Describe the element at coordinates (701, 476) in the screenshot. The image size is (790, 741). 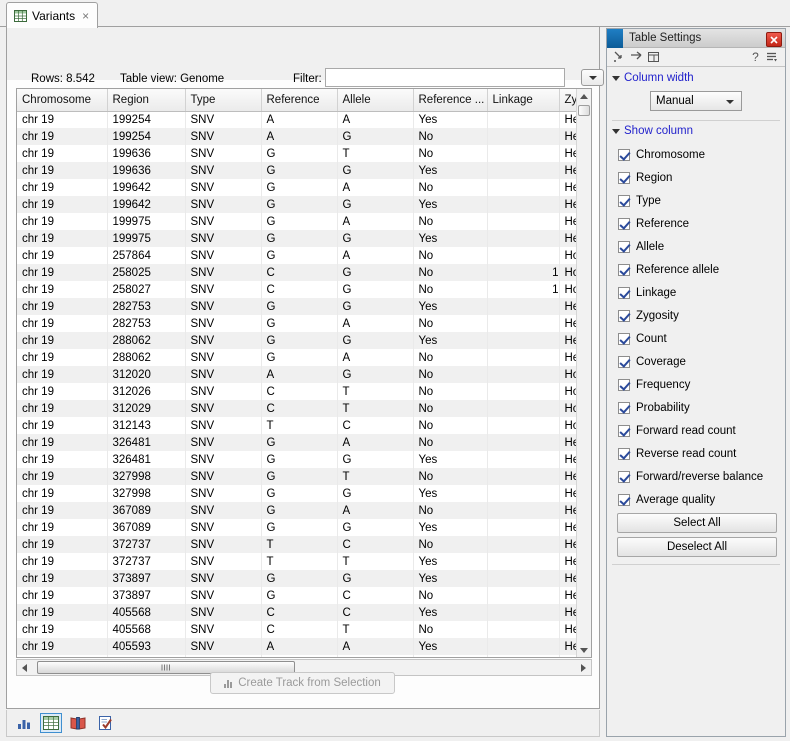
I see `show-column-item: Forward/reverse balance` at that location.